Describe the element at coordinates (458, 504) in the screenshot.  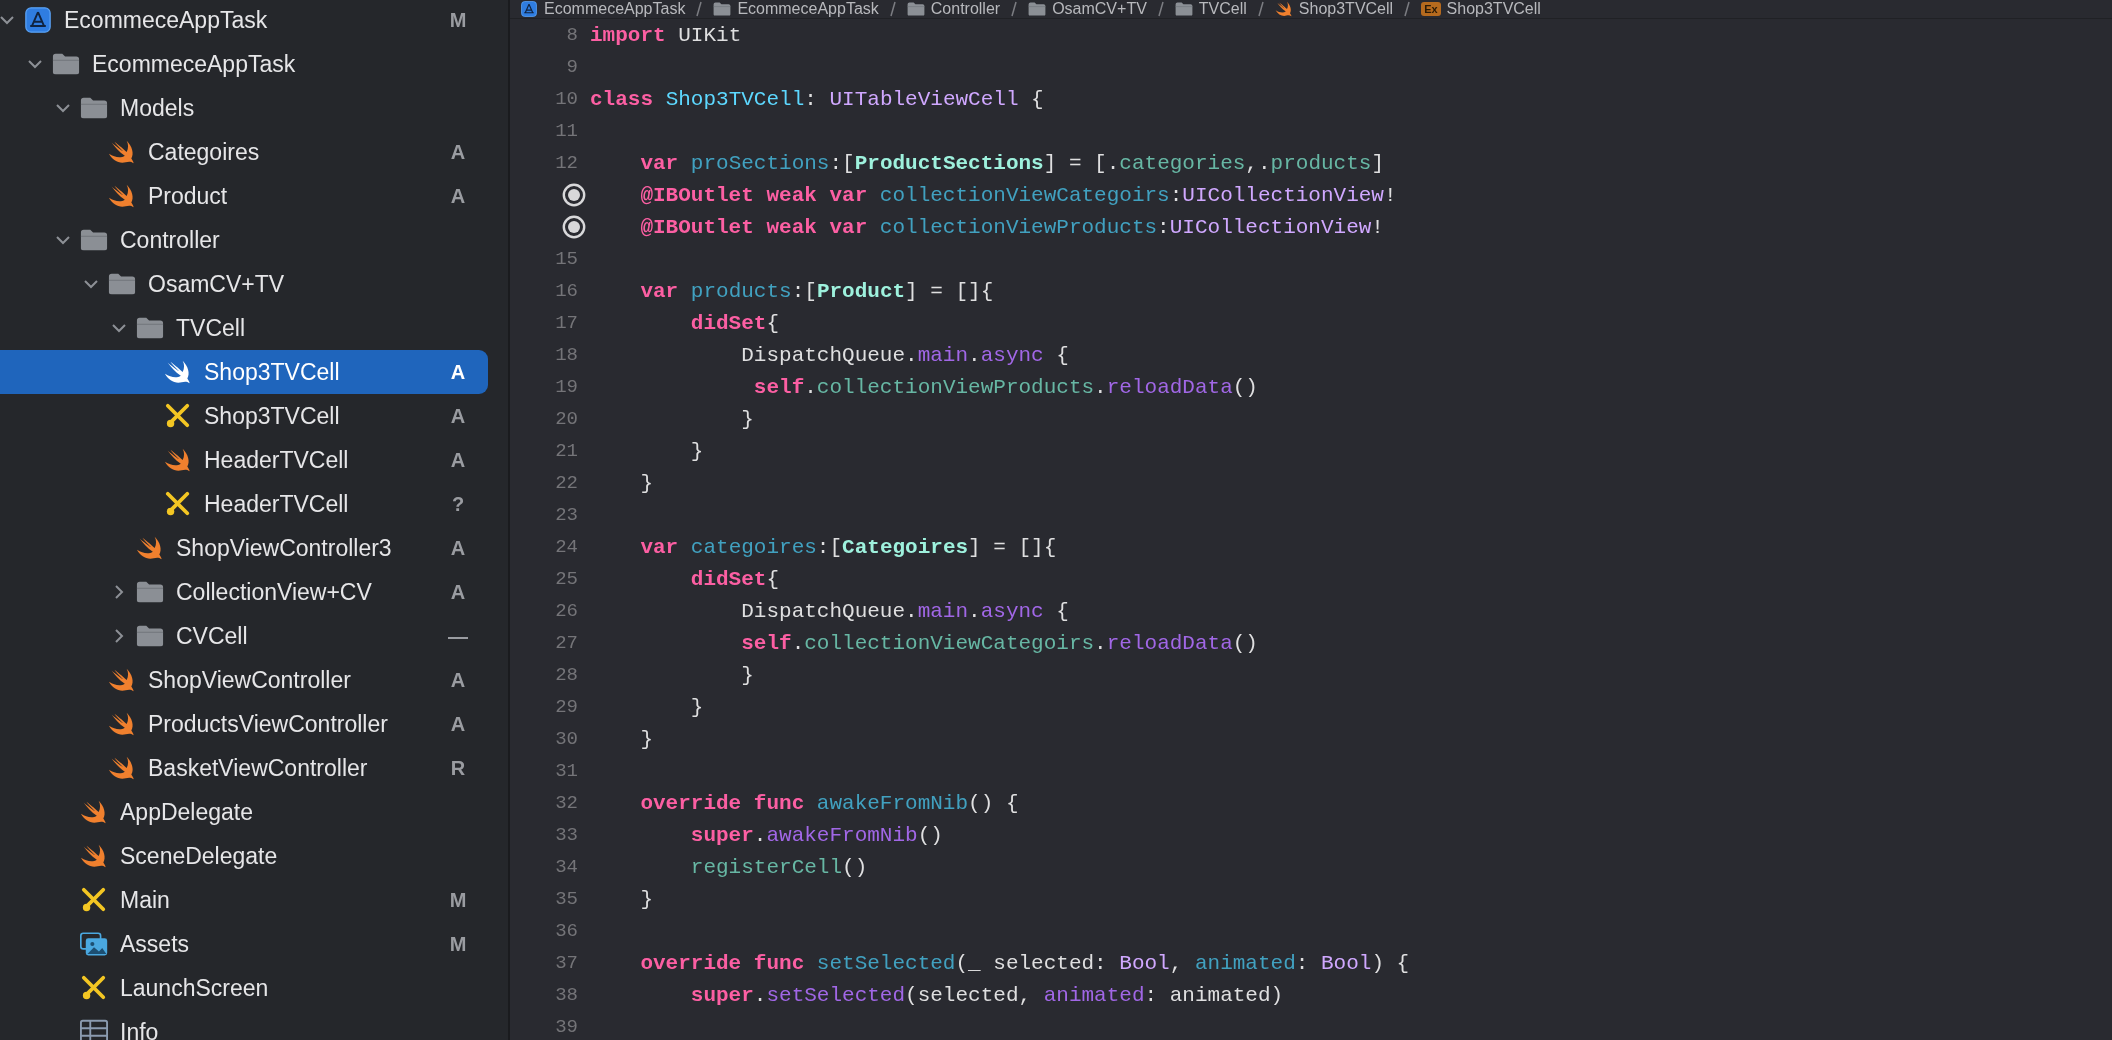
I see `source-control-status: ?` at that location.